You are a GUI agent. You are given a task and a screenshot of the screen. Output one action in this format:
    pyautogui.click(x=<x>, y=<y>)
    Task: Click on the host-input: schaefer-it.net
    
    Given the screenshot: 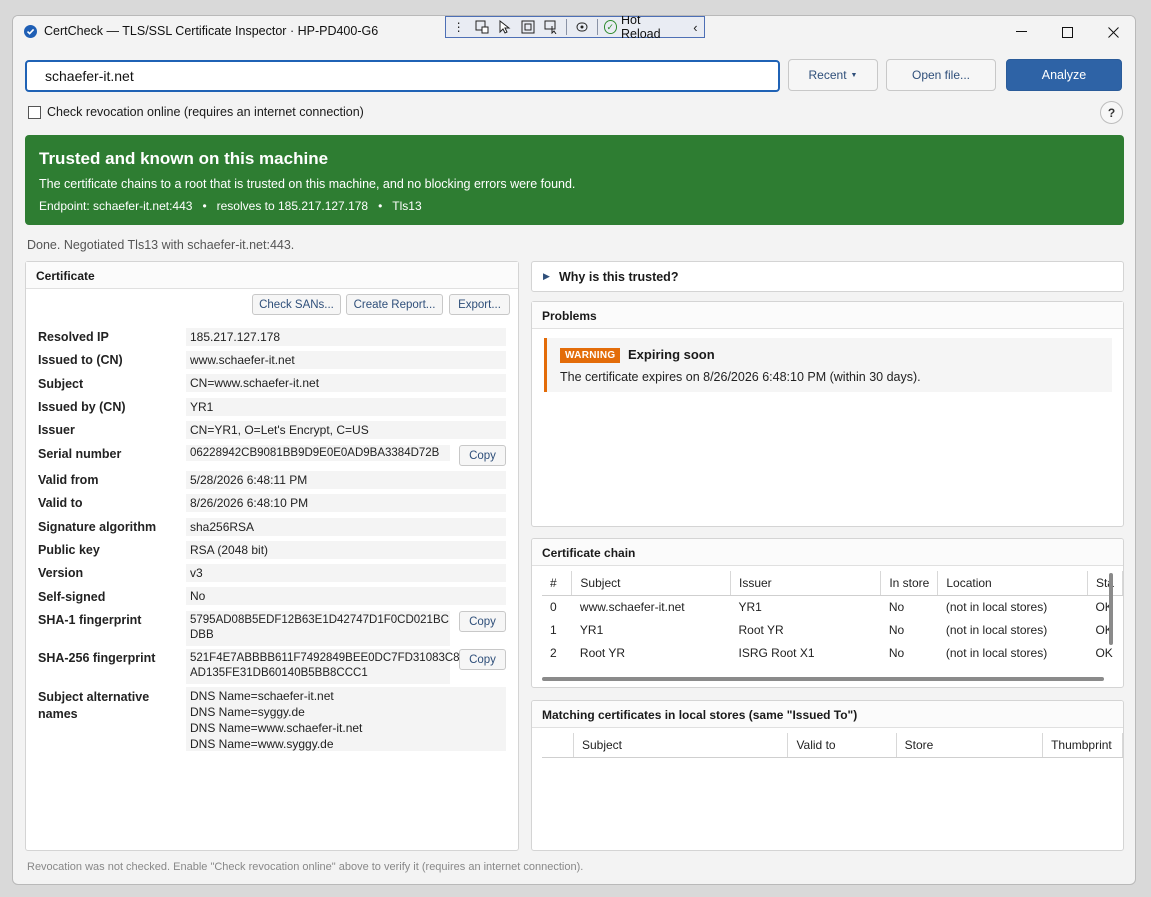 What is the action you would take?
    pyautogui.click(x=402, y=76)
    